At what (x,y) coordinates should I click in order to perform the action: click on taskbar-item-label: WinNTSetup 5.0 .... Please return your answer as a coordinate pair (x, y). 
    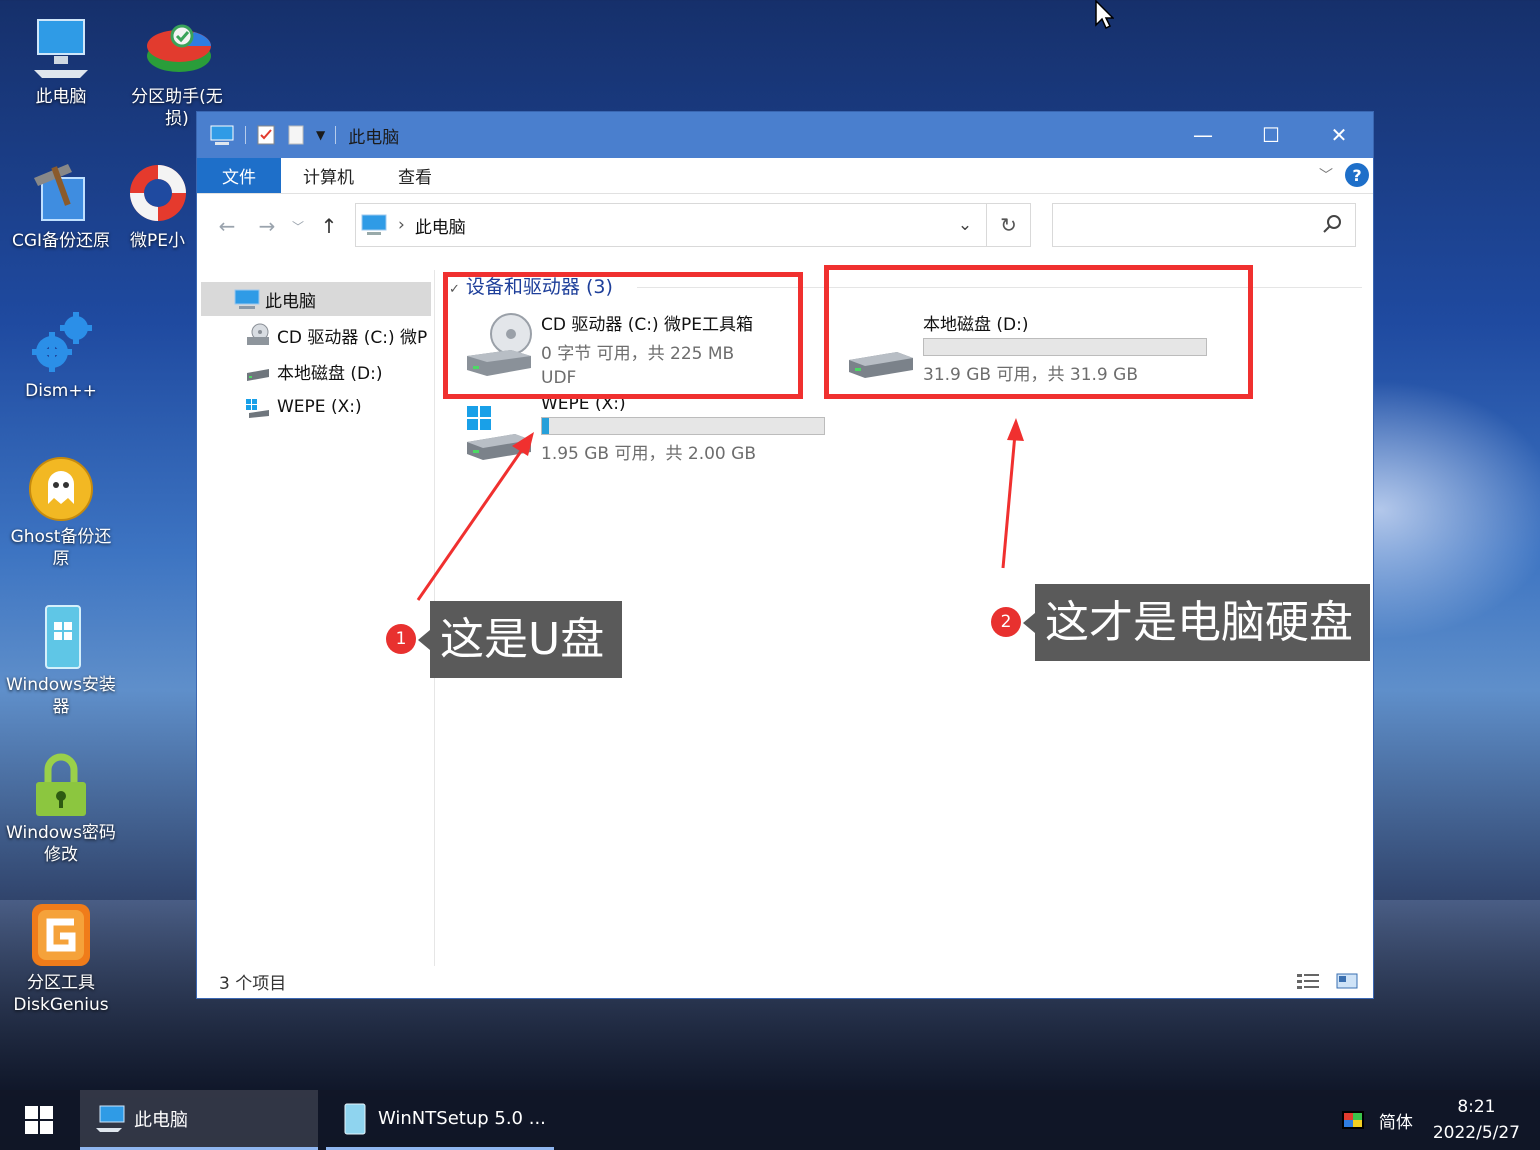
    Looking at the image, I should click on (462, 1118).